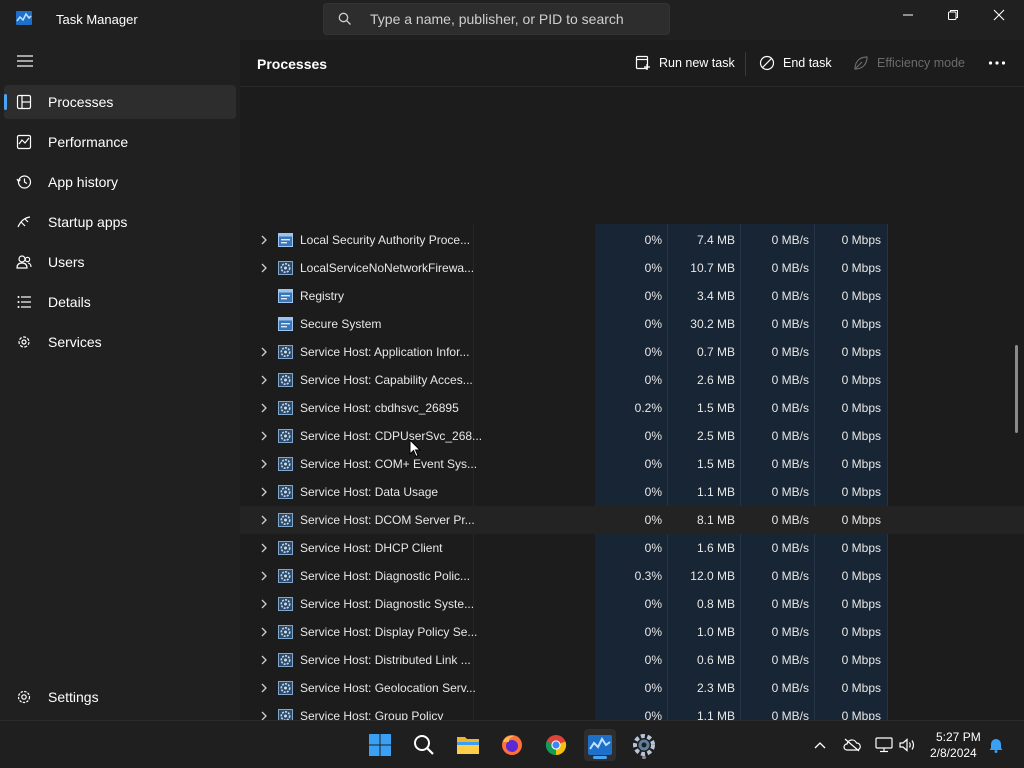 The width and height of the screenshot is (1024, 768). I want to click on efficiency-mode-button: Efficiency mode, so click(909, 63).